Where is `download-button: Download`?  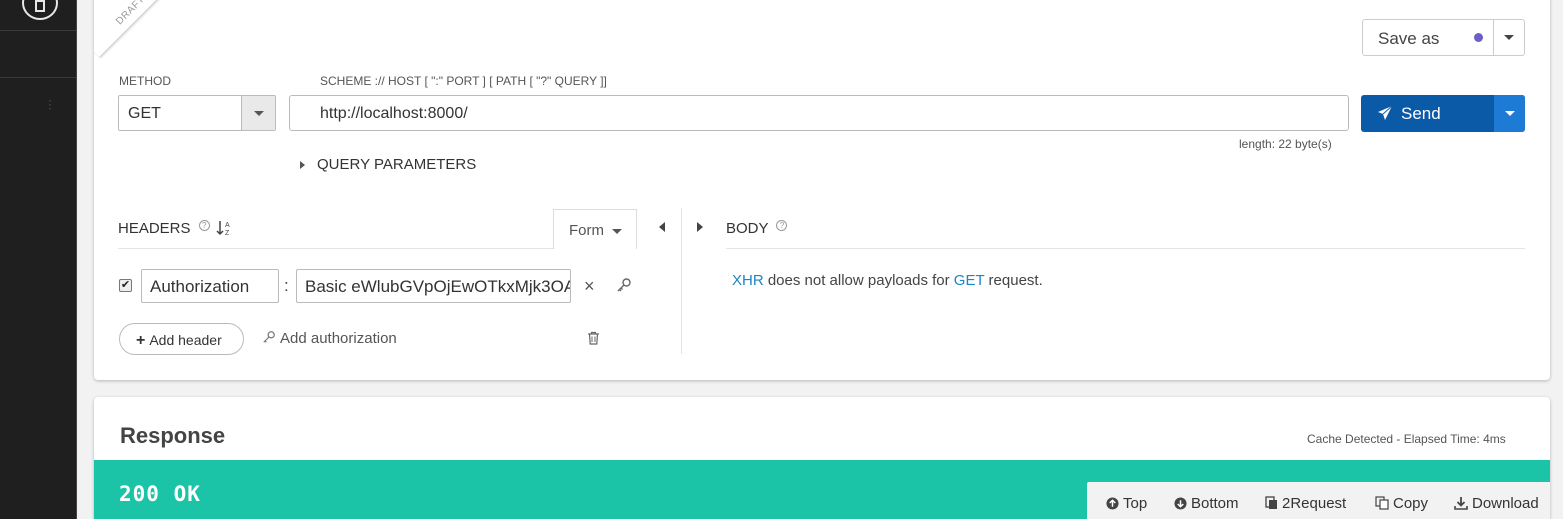
download-button: Download is located at coordinates (1496, 503).